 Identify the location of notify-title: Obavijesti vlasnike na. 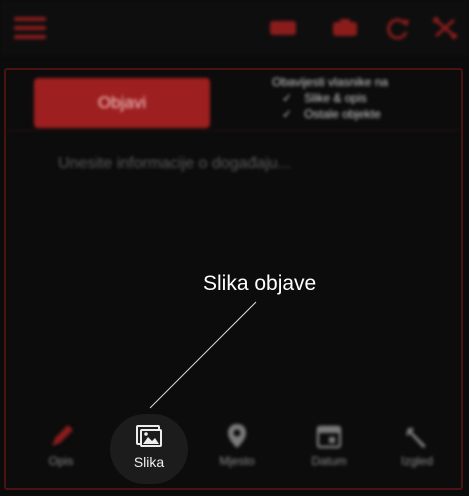
(330, 82).